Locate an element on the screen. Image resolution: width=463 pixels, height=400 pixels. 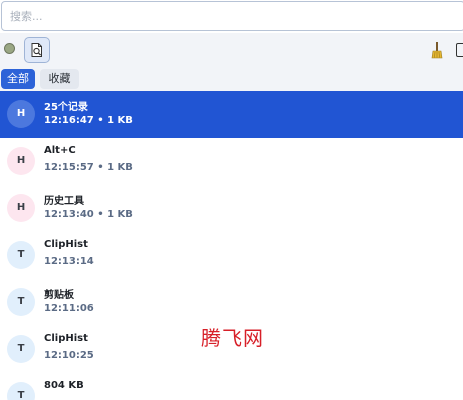
window-icon is located at coordinates (459, 50).